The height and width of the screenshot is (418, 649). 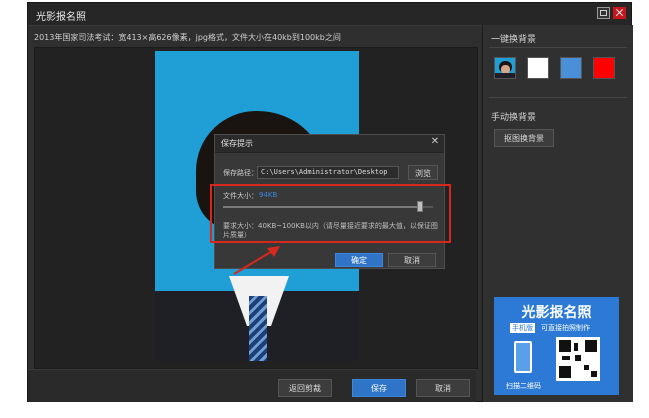 What do you see at coordinates (556, 313) in the screenshot?
I see `ad-title: 光影报名照` at bounding box center [556, 313].